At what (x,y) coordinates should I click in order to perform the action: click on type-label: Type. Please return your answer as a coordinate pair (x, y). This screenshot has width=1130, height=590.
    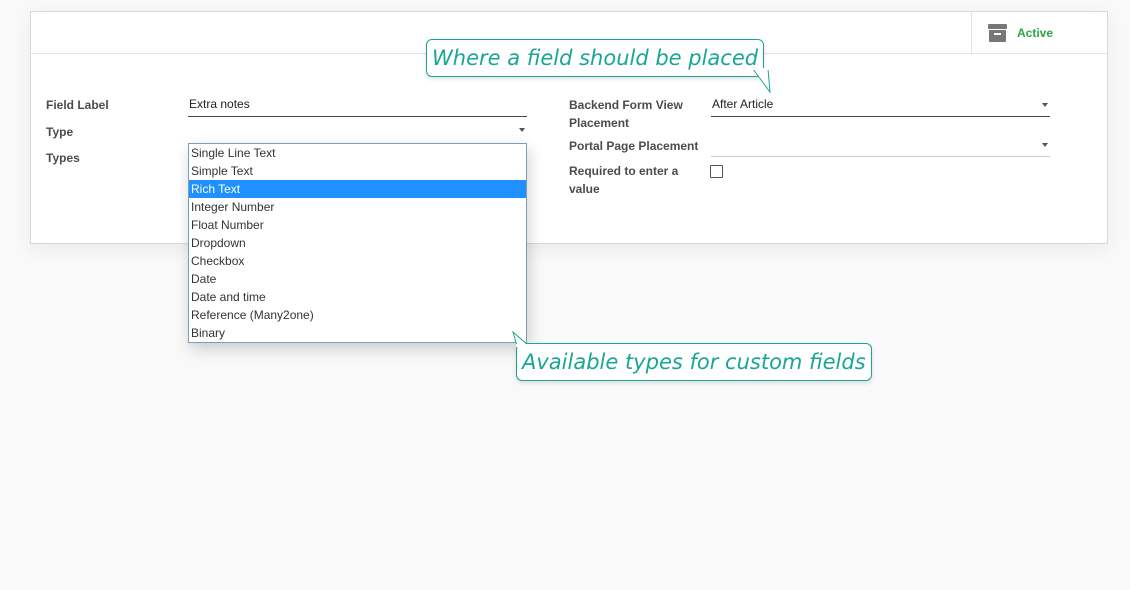
    Looking at the image, I should click on (60, 132).